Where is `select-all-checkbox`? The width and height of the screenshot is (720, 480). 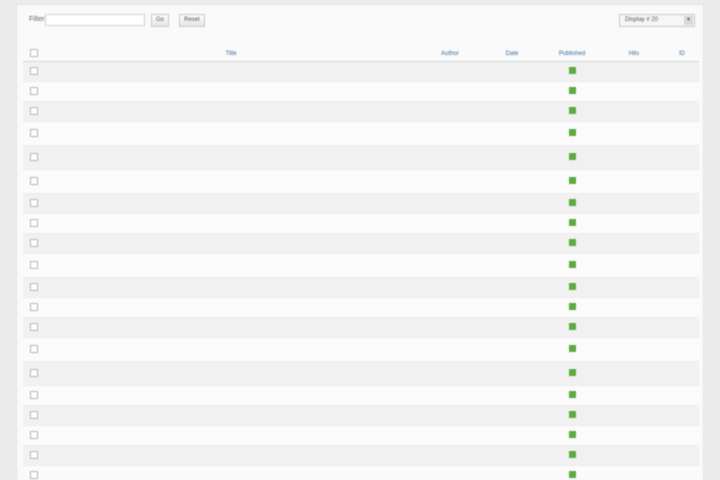
select-all-checkbox is located at coordinates (34, 53).